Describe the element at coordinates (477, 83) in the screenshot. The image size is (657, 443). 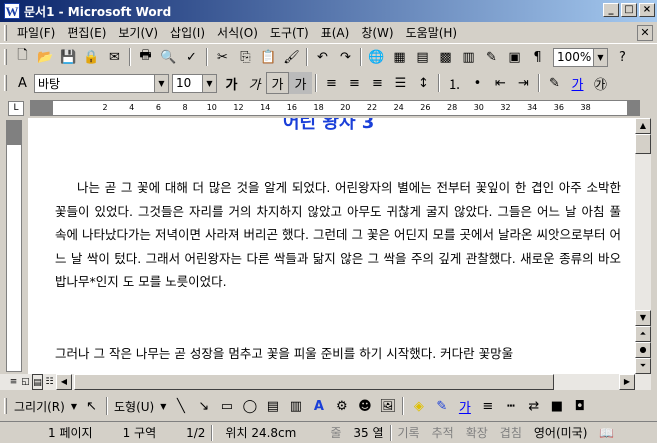
I see `bullets-icon: •` at that location.